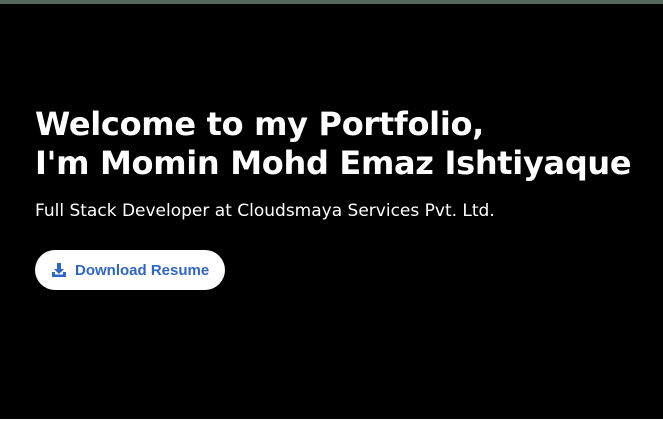  What do you see at coordinates (260, 124) in the screenshot?
I see `hero-title-line-1: Welcome to my Portfolio,` at bounding box center [260, 124].